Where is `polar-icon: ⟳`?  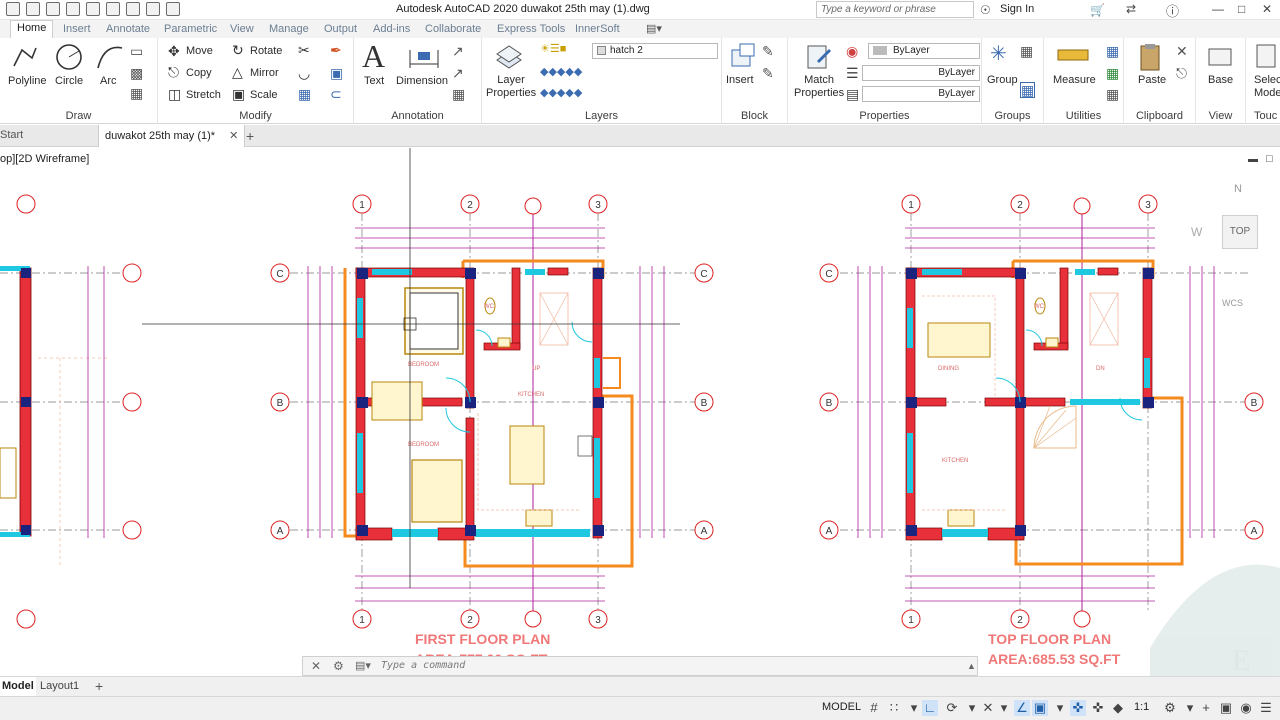 polar-icon: ⟳ is located at coordinates (952, 708).